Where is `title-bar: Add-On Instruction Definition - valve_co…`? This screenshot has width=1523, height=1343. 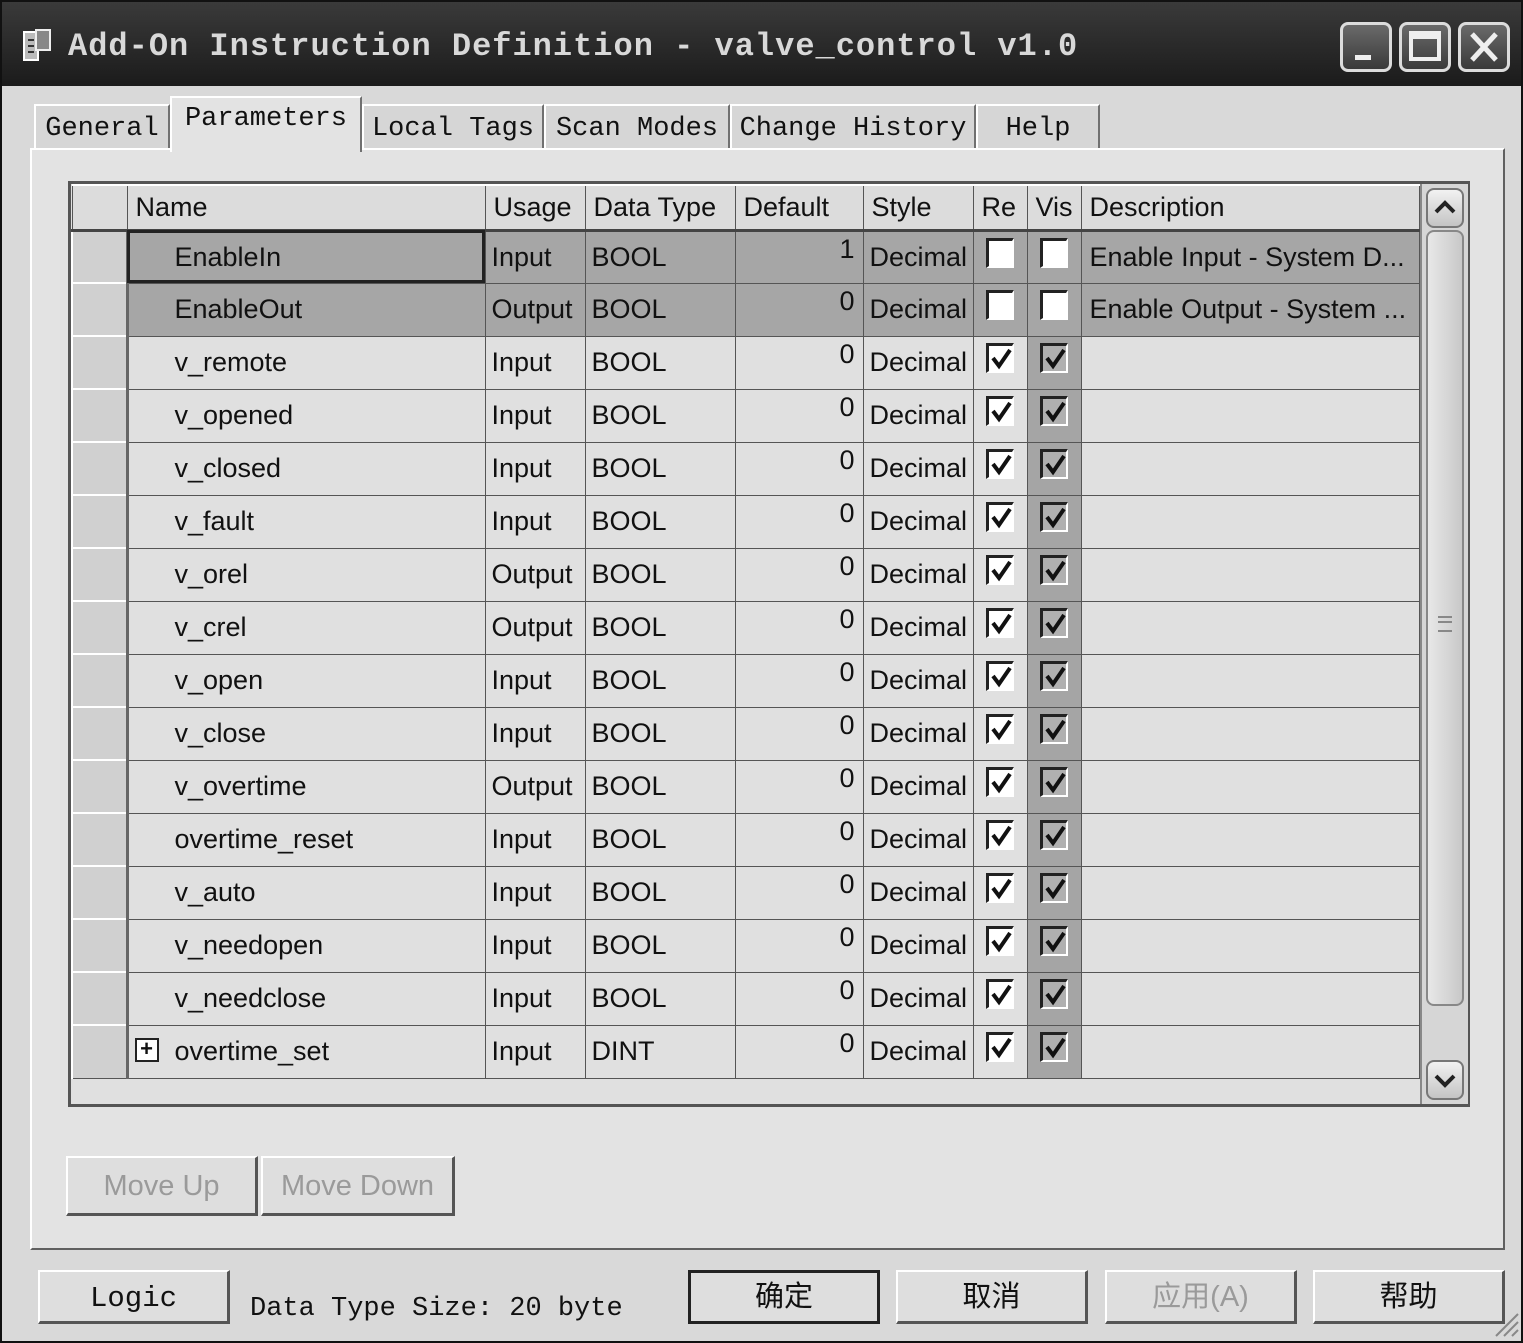 title-bar: Add-On Instruction Definition - valve_co… is located at coordinates (761, 44).